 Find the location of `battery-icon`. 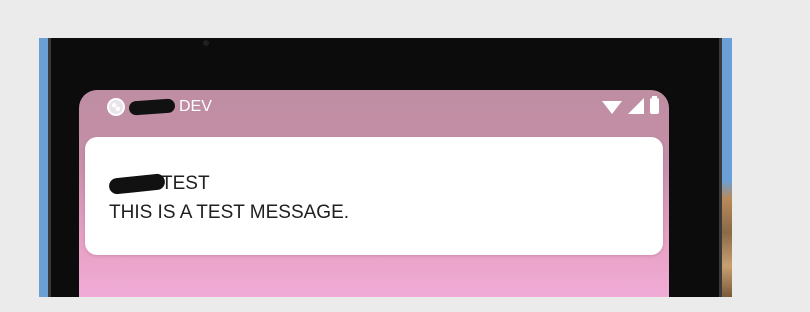

battery-icon is located at coordinates (654, 105).